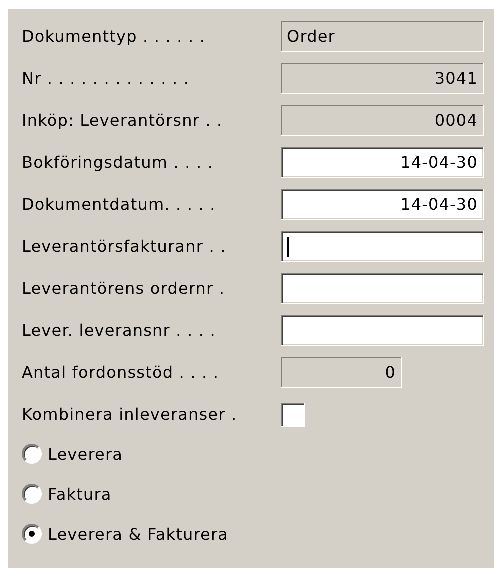  Describe the element at coordinates (118, 162) in the screenshot. I see `field-label: Bokföringsdatum . . . .` at that location.